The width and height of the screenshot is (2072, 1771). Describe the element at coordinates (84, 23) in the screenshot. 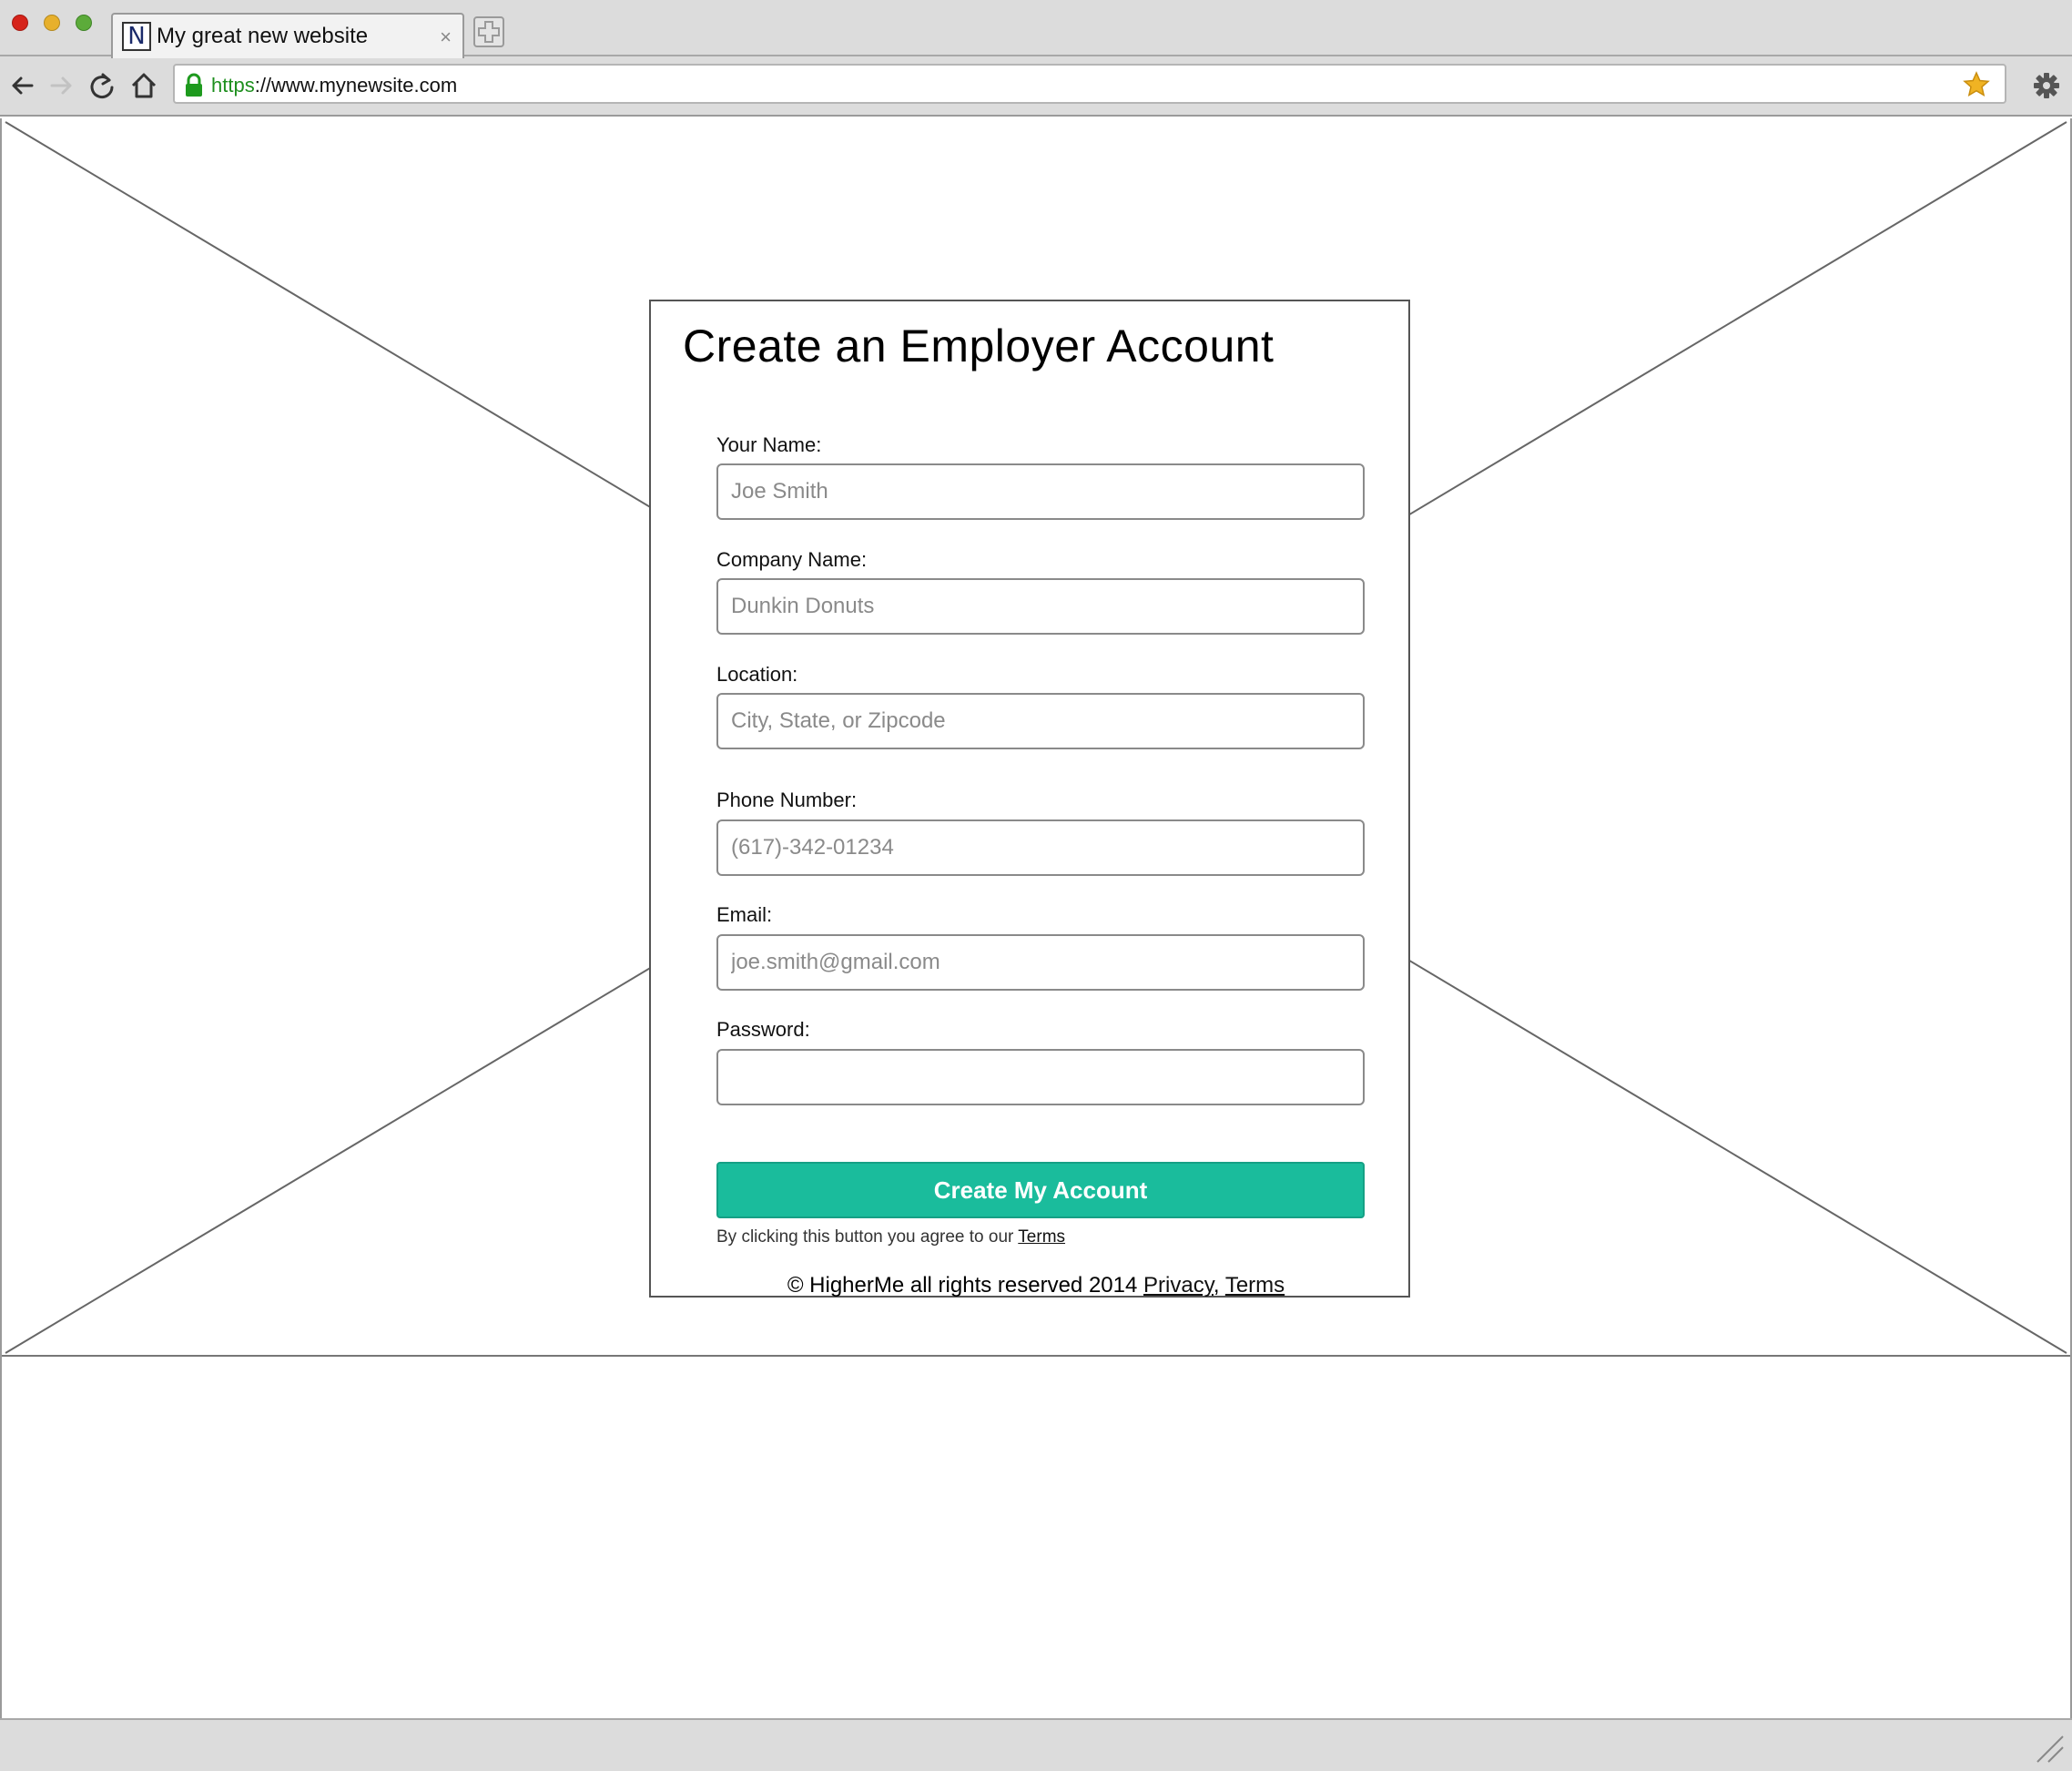

I see `maximize-window-button` at that location.